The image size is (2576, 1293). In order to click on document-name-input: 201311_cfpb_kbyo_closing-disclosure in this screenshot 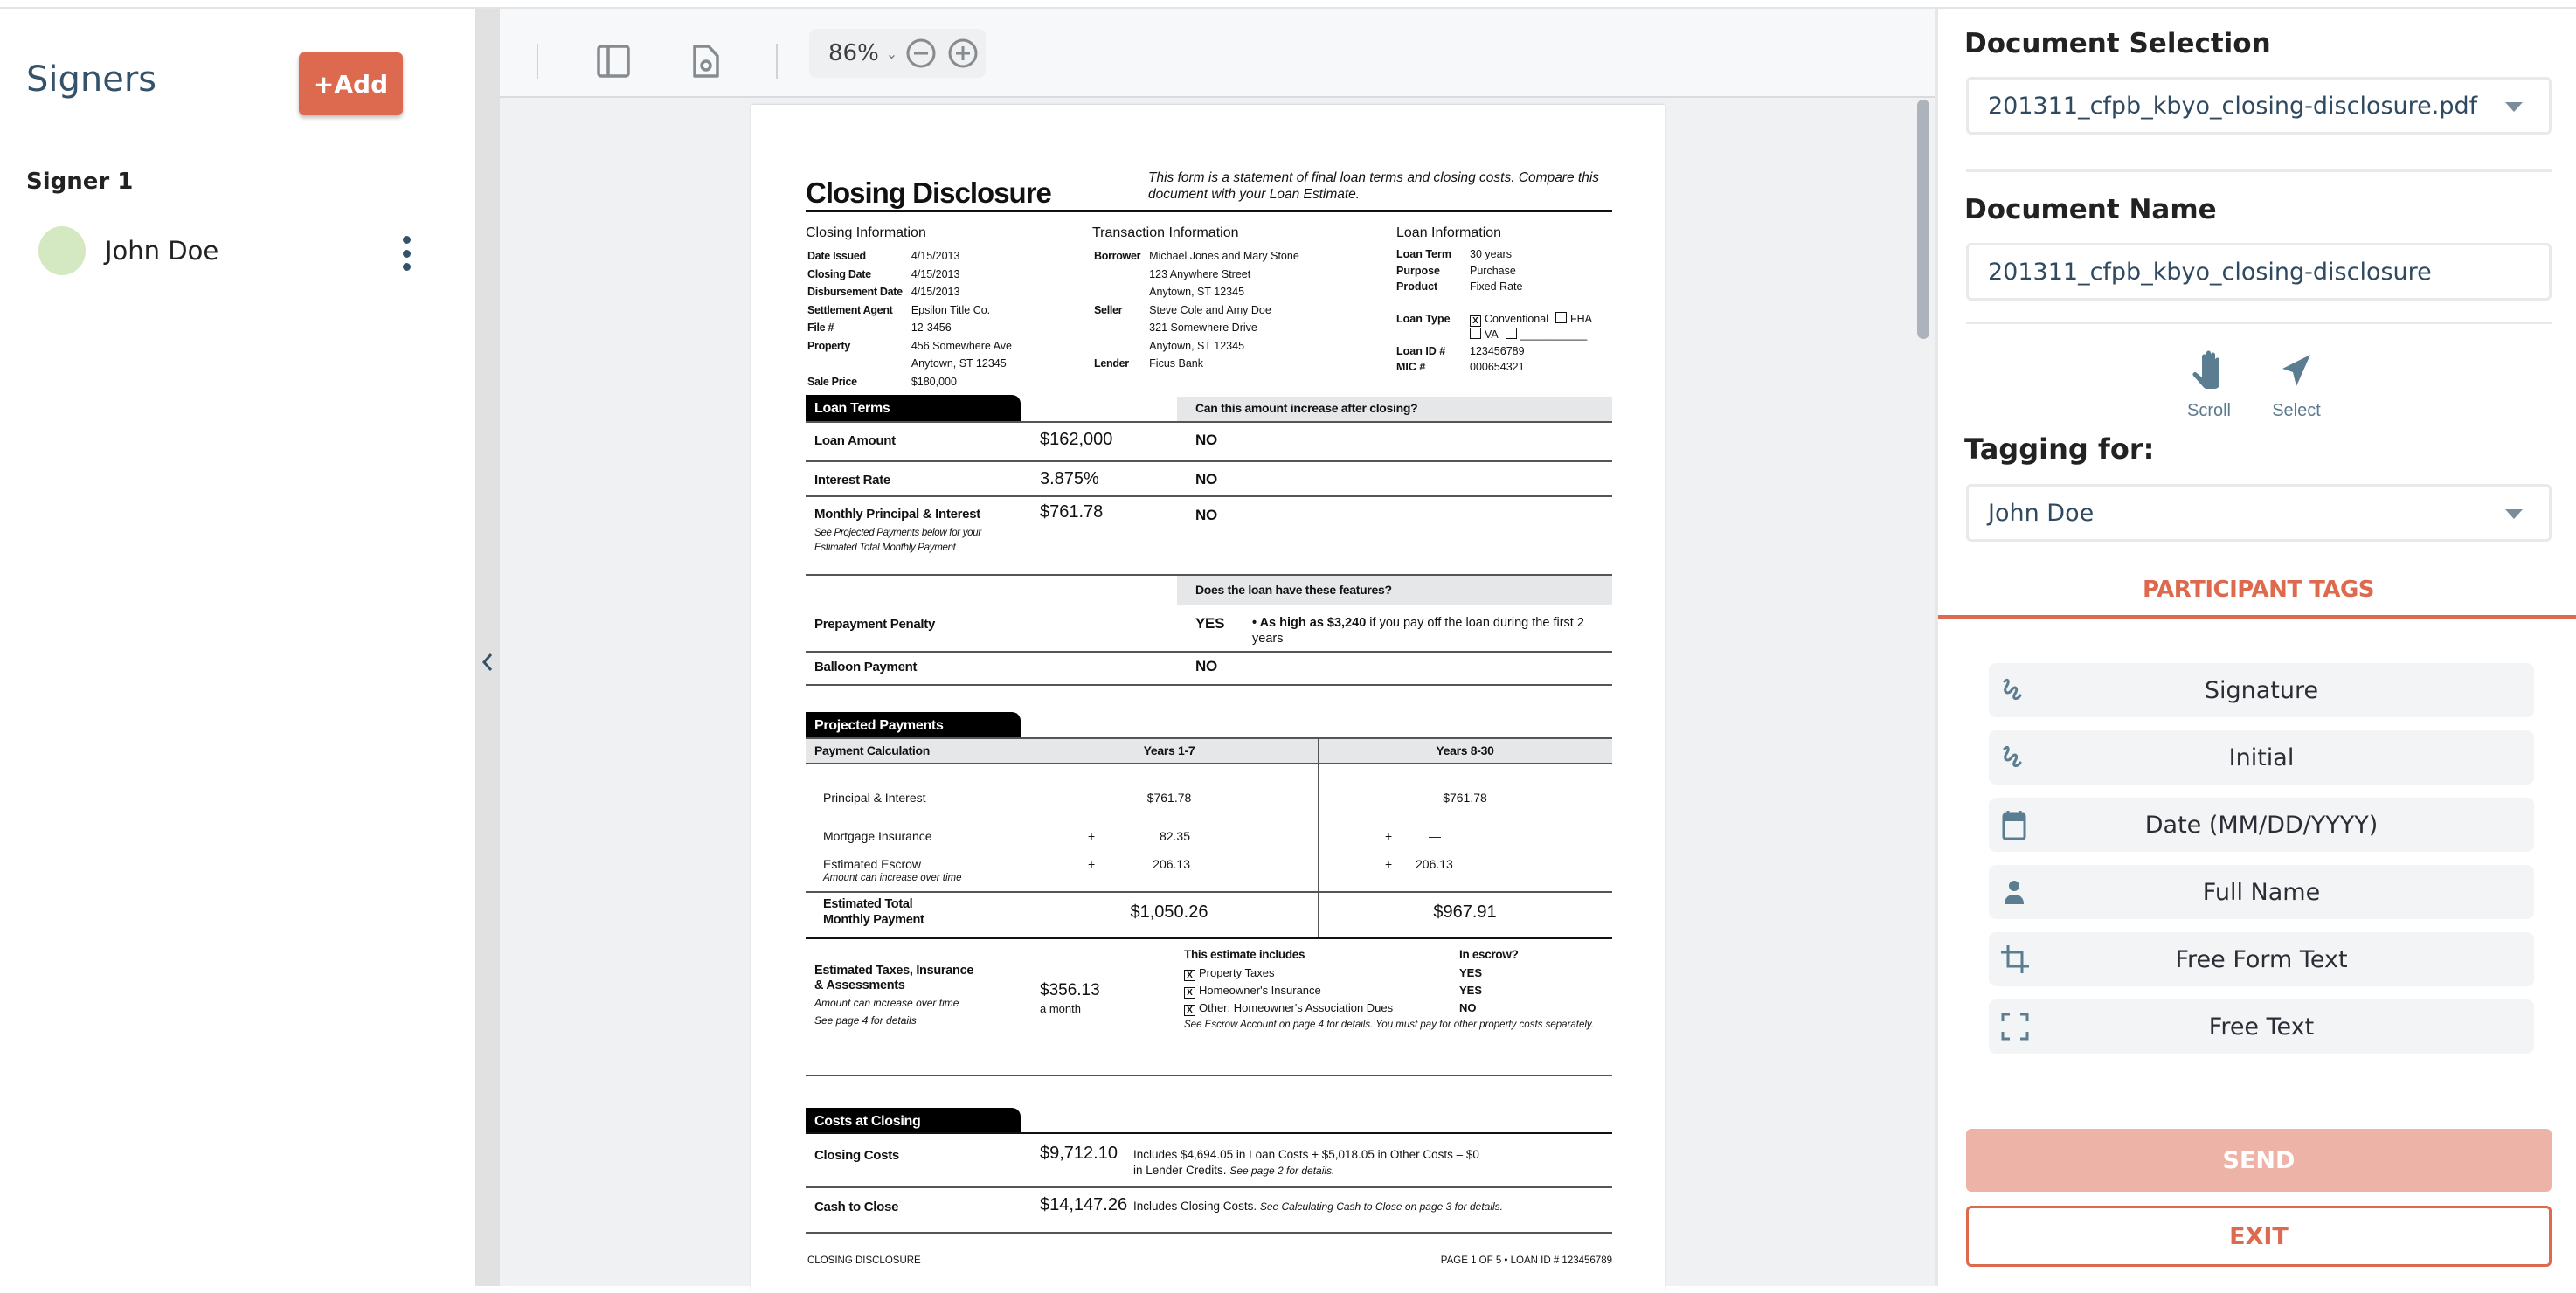, I will do `click(2259, 272)`.